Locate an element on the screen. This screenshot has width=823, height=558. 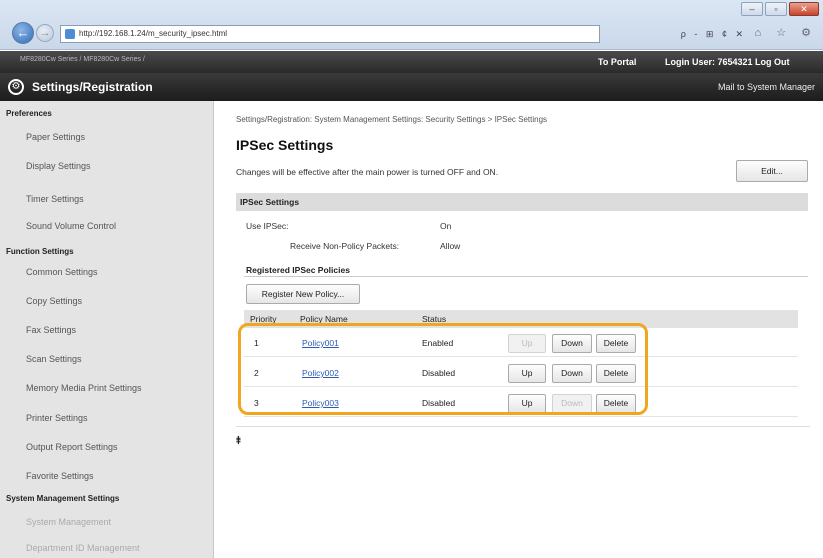
table-row: 1 Policy001 Enabled Up Down Delete is located at coordinates (521, 343).